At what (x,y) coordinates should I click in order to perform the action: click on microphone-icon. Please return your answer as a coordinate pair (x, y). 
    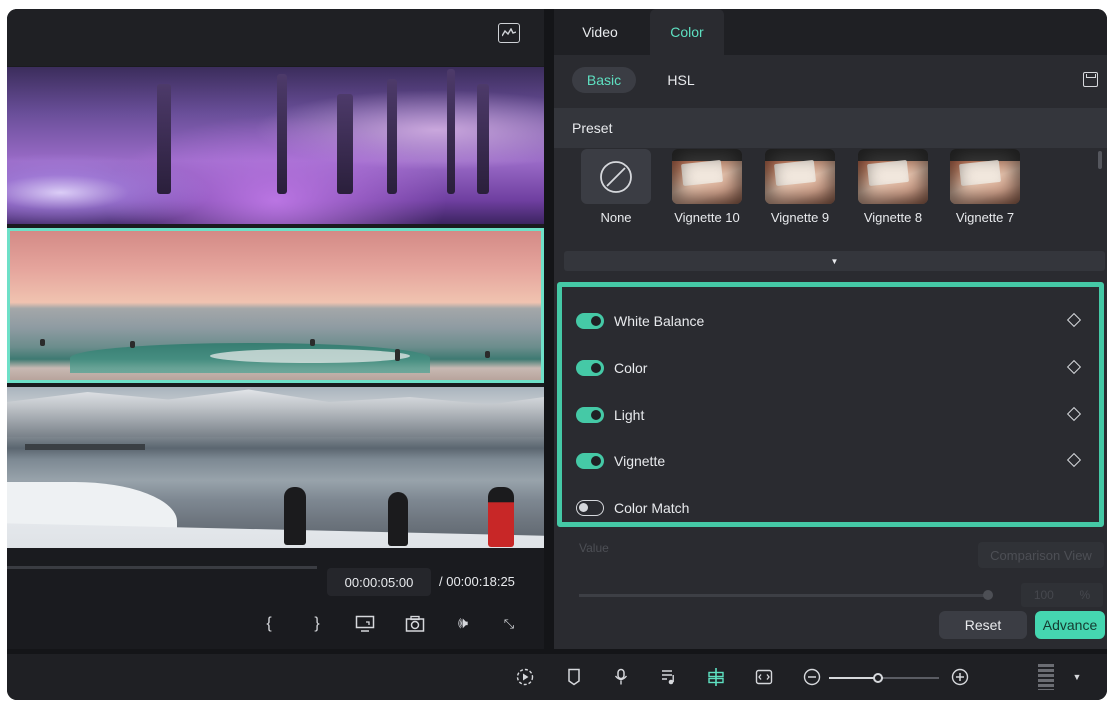
    Looking at the image, I should click on (621, 677).